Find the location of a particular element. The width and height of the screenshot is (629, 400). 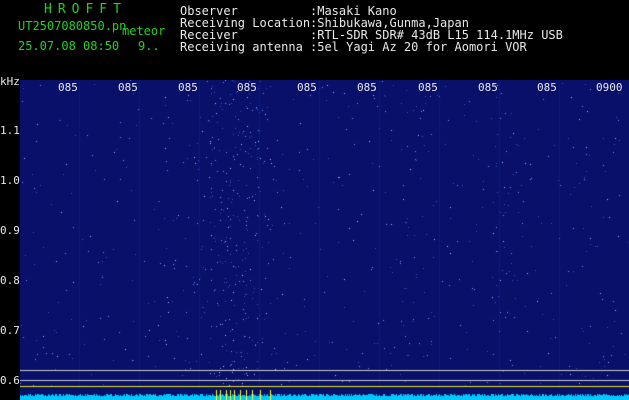

mode-label: meteor is located at coordinates (144, 31).